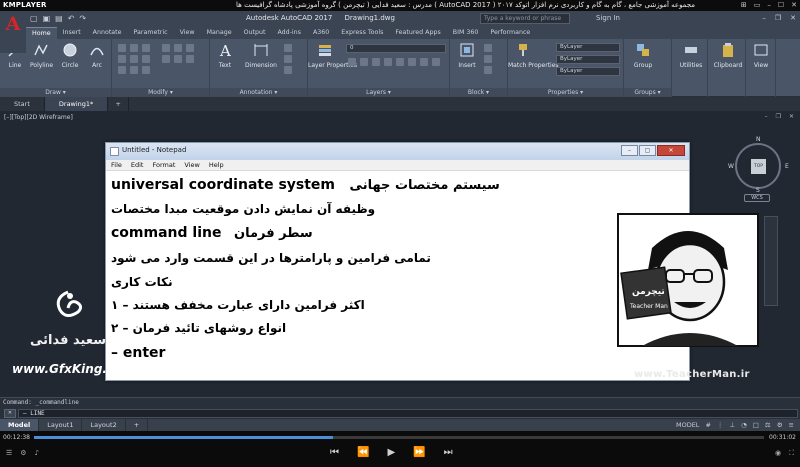 The image size is (800, 467). I want to click on notepad-title-bar: Untitled - Notepad – ▢ ✕, so click(397, 151).